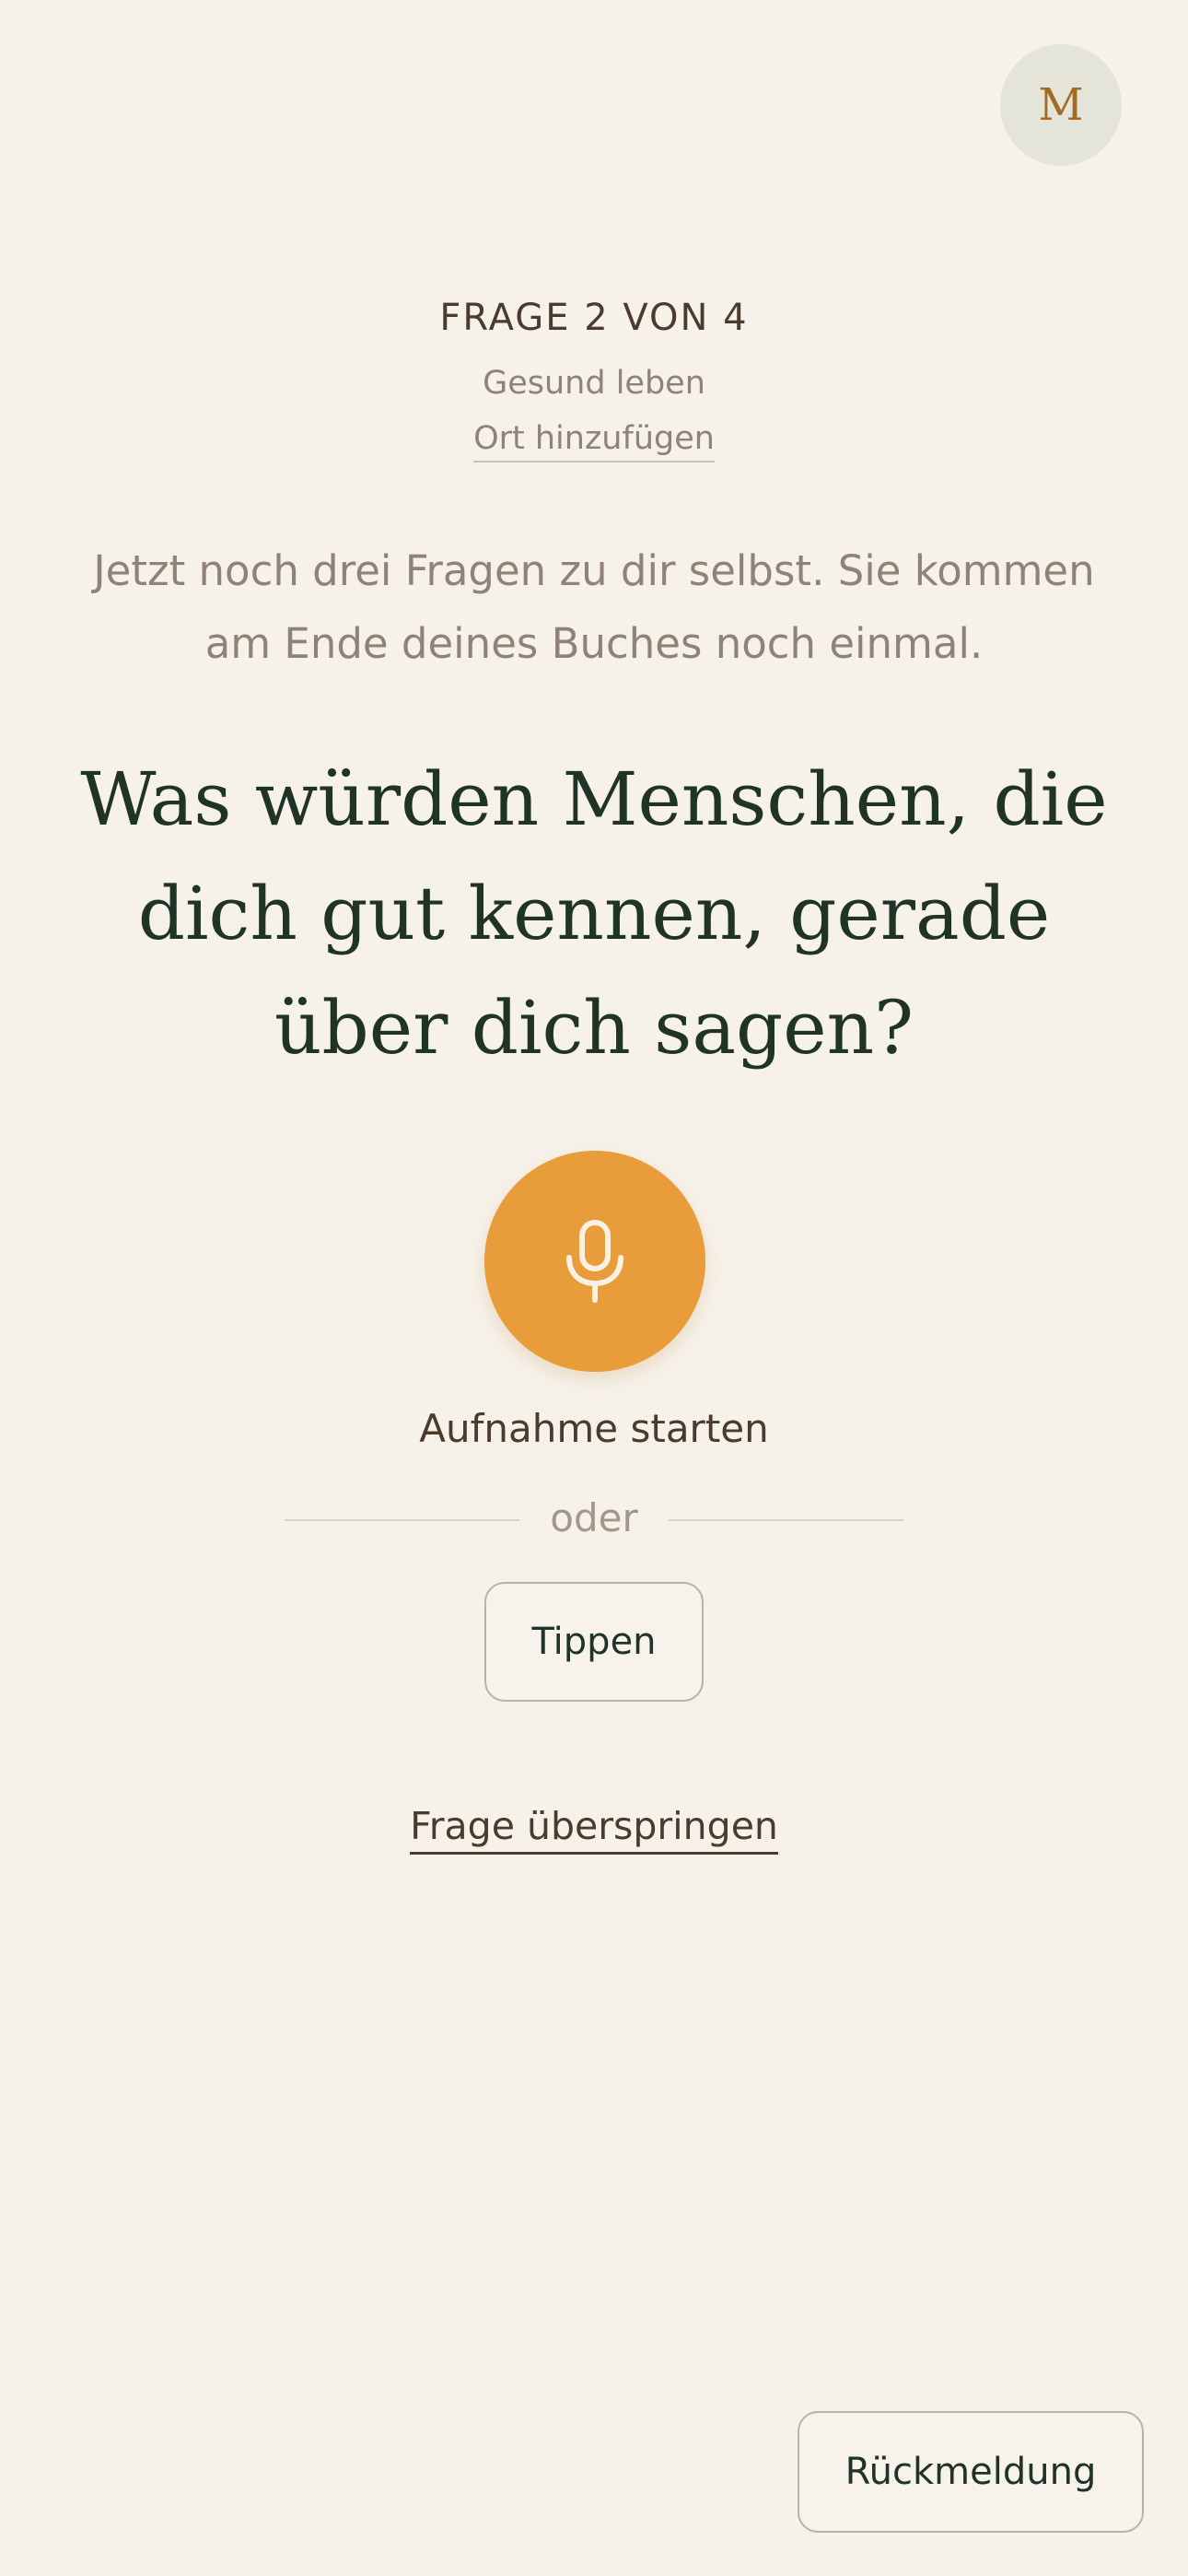 The height and width of the screenshot is (2576, 1188). Describe the element at coordinates (786, 1520) in the screenshot. I see `divider-line-right` at that location.